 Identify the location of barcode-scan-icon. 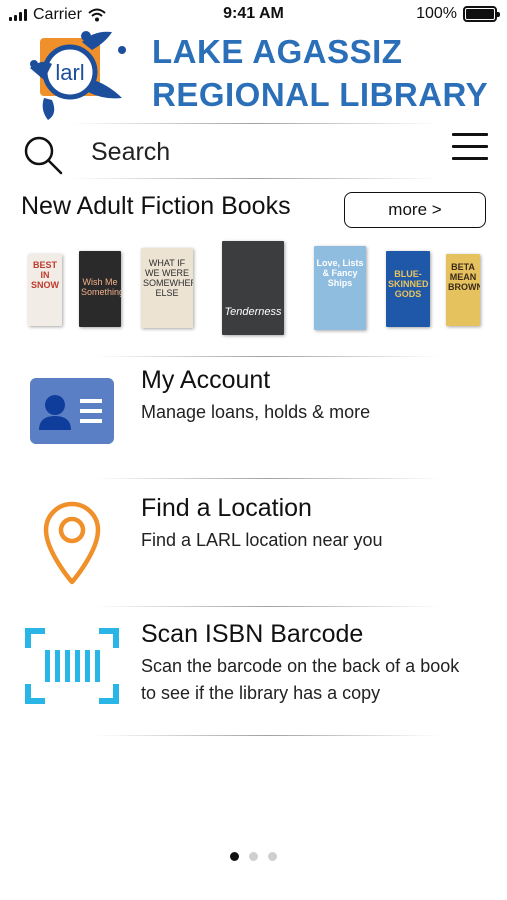
(72, 666).